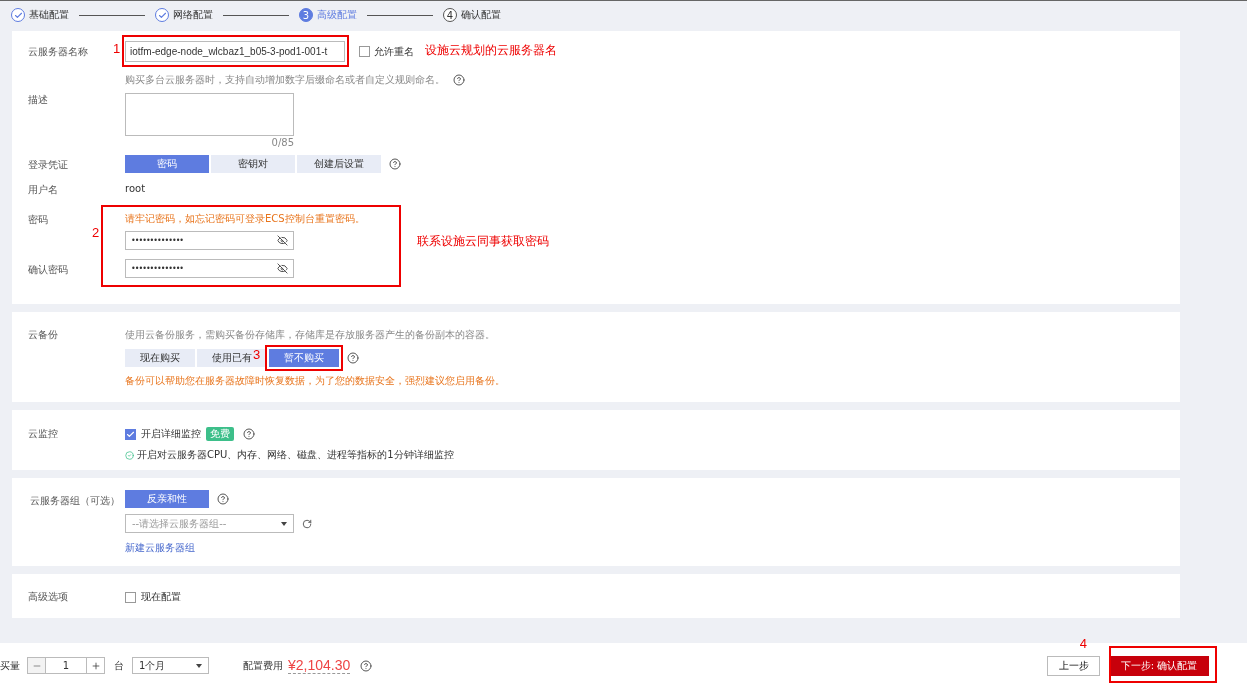 Image resolution: width=1247 pixels, height=688 pixels. I want to click on step-number: 4, so click(450, 15).